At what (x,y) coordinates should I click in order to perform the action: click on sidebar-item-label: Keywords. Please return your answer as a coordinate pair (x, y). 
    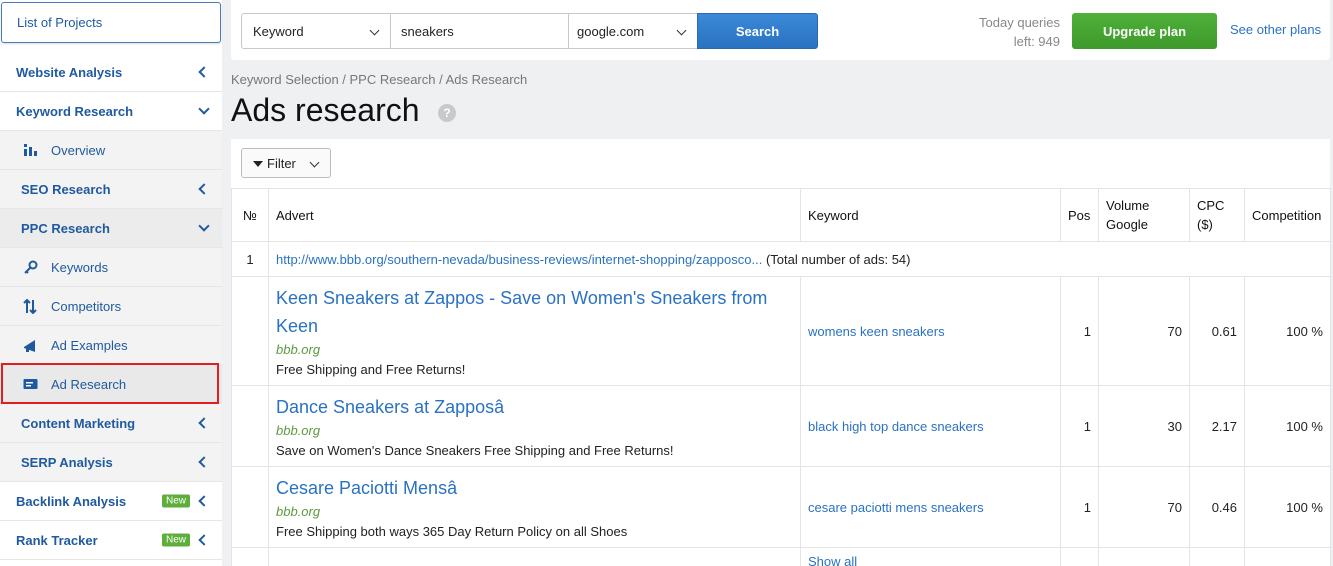
    Looking at the image, I should click on (80, 267).